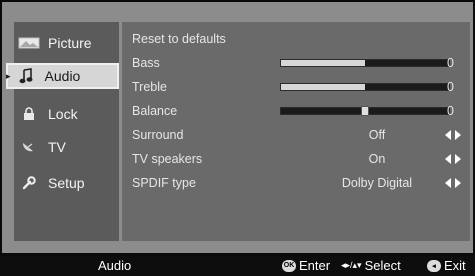 The image size is (475, 276). Describe the element at coordinates (289, 265) in the screenshot. I see `ok-button-icon: OK` at that location.